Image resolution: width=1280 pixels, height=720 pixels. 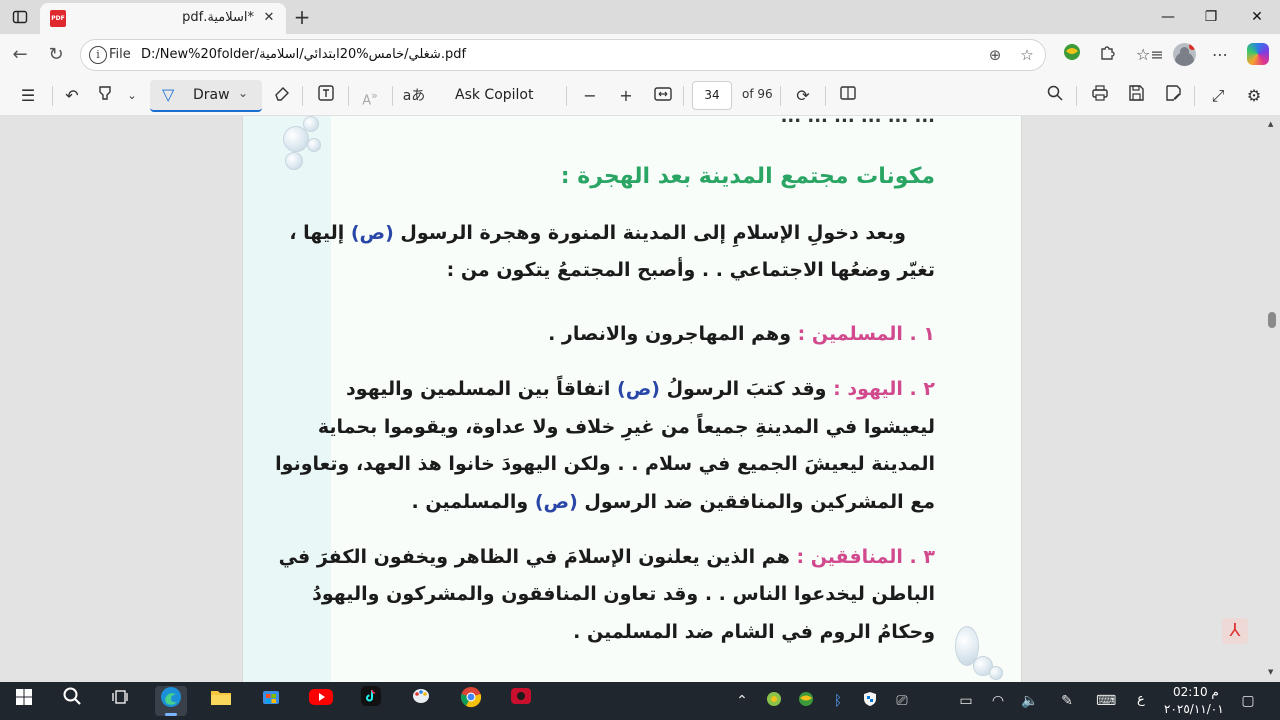 I want to click on contents-list-icon: ☰, so click(x=28, y=96).